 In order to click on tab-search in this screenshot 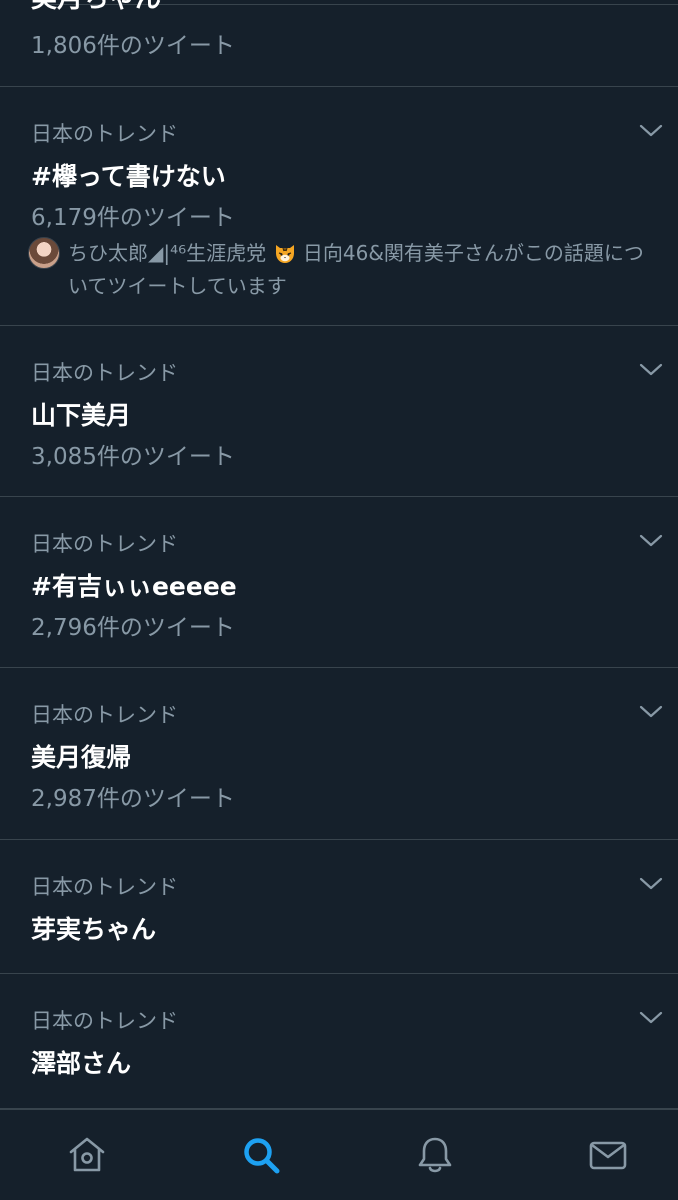, I will do `click(261, 1155)`.